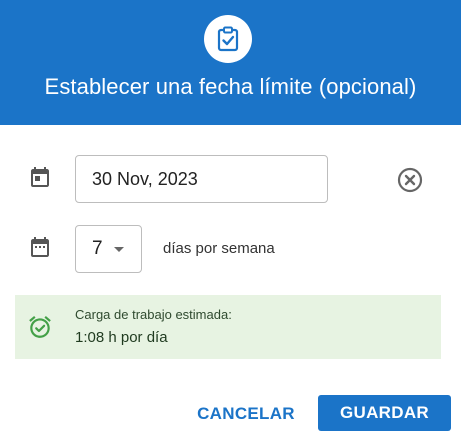 The width and height of the screenshot is (461, 436). I want to click on cancel-button: CANCELAR, so click(246, 414).